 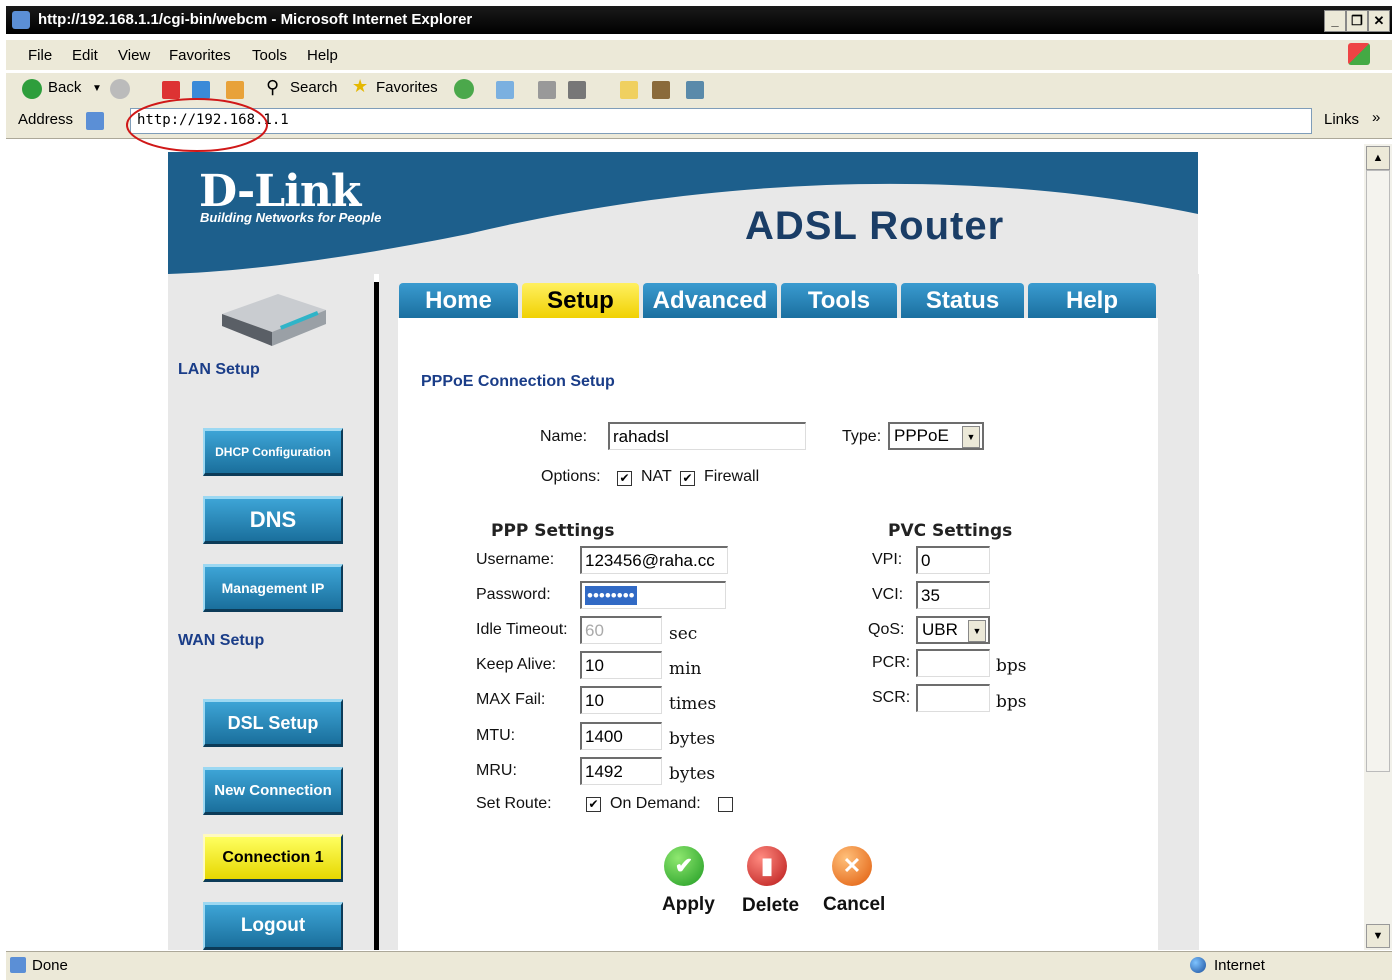 What do you see at coordinates (200, 55) in the screenshot?
I see `menu-favorites: Favorites` at bounding box center [200, 55].